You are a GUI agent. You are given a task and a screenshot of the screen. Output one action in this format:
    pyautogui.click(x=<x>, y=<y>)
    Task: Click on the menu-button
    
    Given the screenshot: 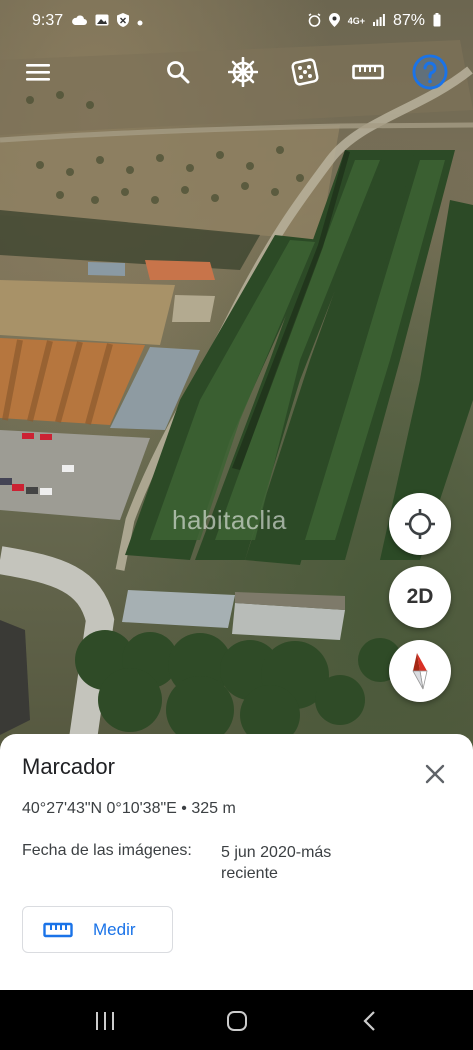 What is the action you would take?
    pyautogui.click(x=38, y=72)
    